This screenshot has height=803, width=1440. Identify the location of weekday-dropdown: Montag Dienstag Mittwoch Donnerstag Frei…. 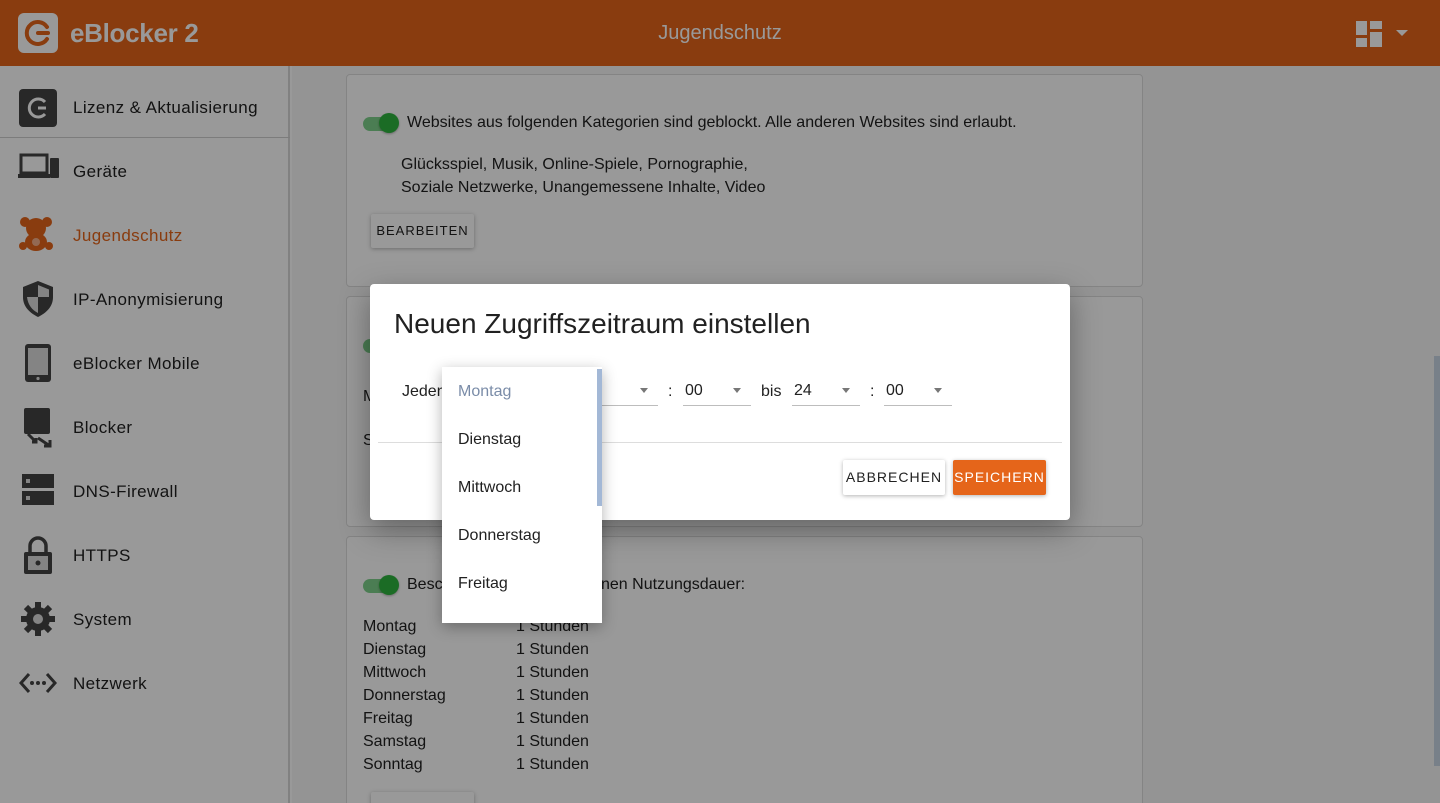
(522, 495).